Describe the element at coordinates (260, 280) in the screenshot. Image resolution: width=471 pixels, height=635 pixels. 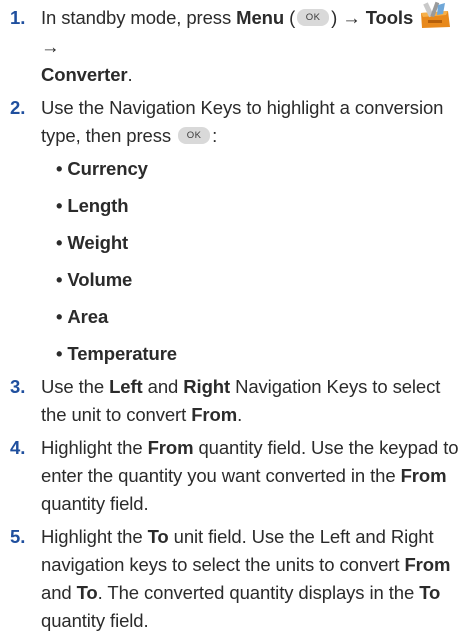
I see `list-item: • Volume` at that location.